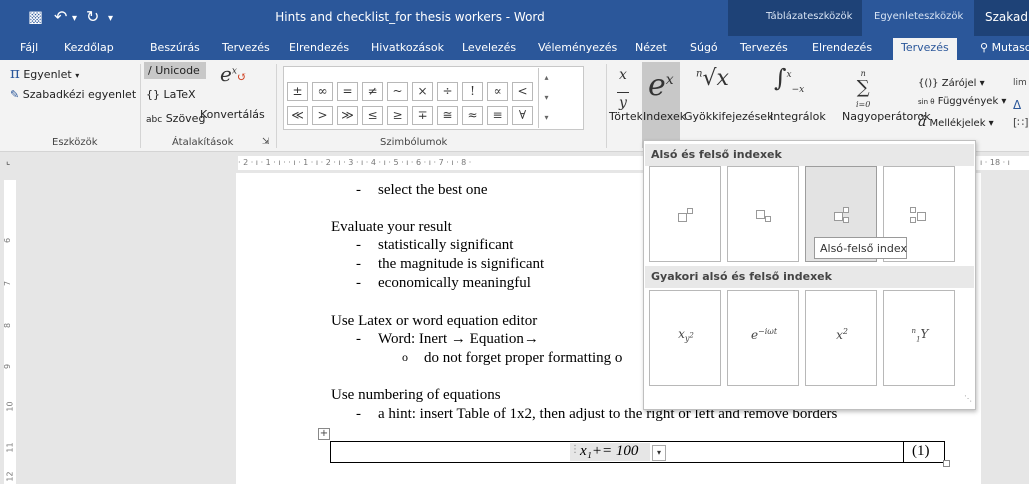  Describe the element at coordinates (763, 338) in the screenshot. I see `common-script-2: e−iωt` at that location.